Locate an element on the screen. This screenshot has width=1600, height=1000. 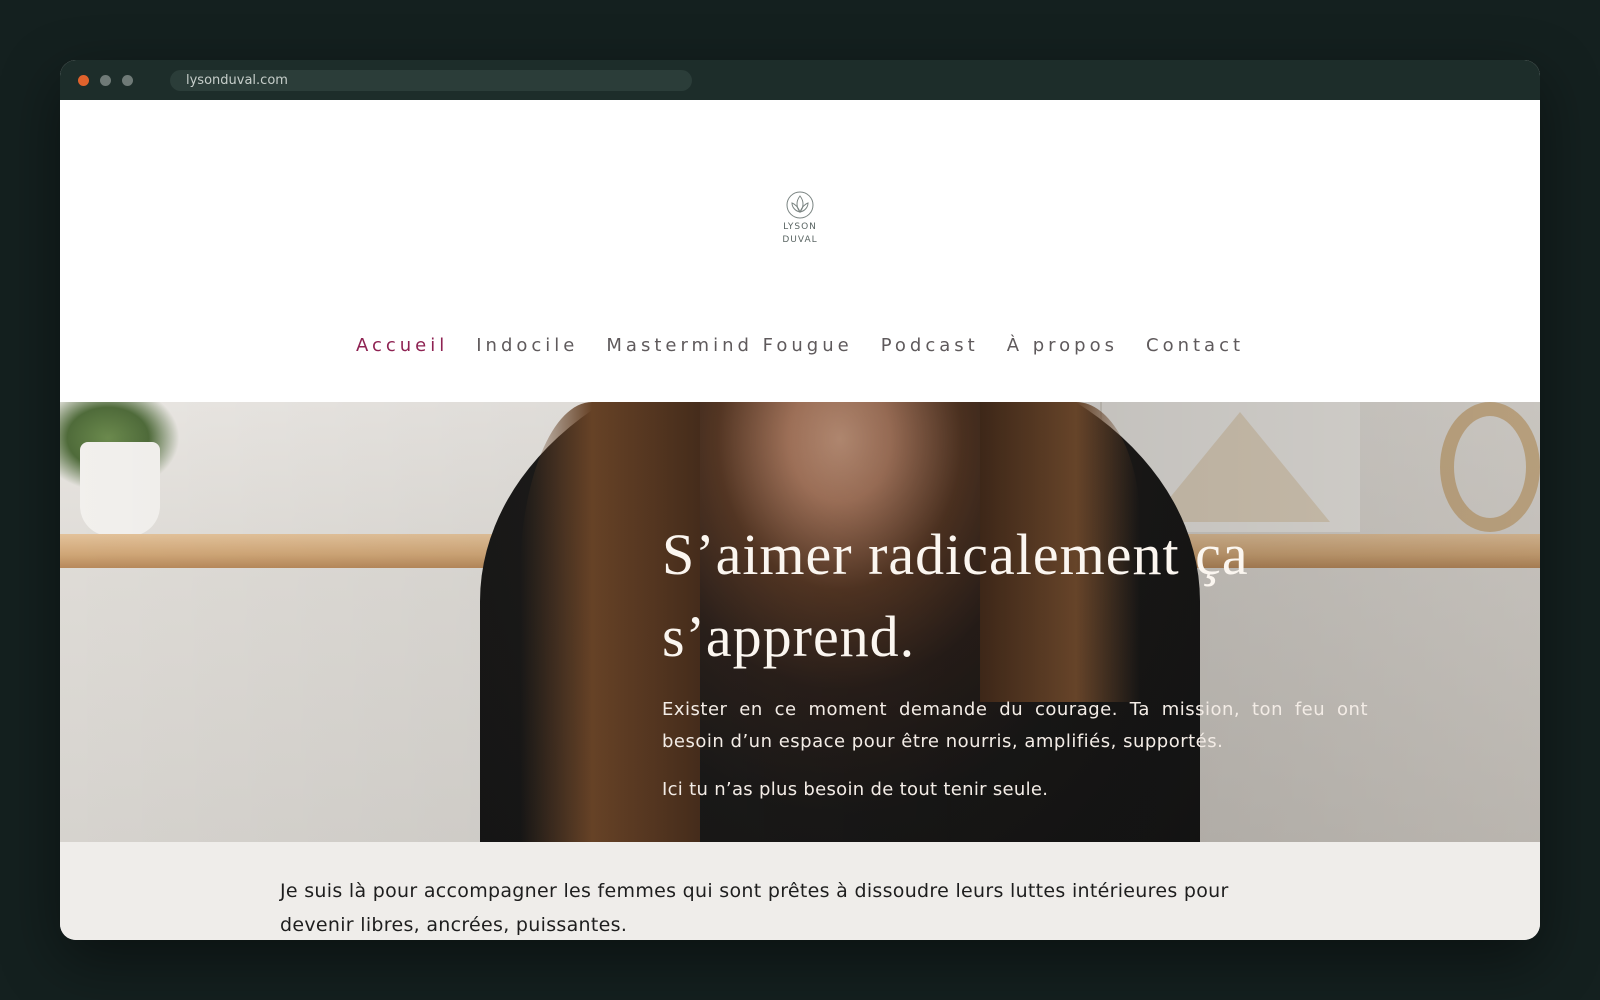
browser-chrome: lysonduval.com is located at coordinates (800, 80).